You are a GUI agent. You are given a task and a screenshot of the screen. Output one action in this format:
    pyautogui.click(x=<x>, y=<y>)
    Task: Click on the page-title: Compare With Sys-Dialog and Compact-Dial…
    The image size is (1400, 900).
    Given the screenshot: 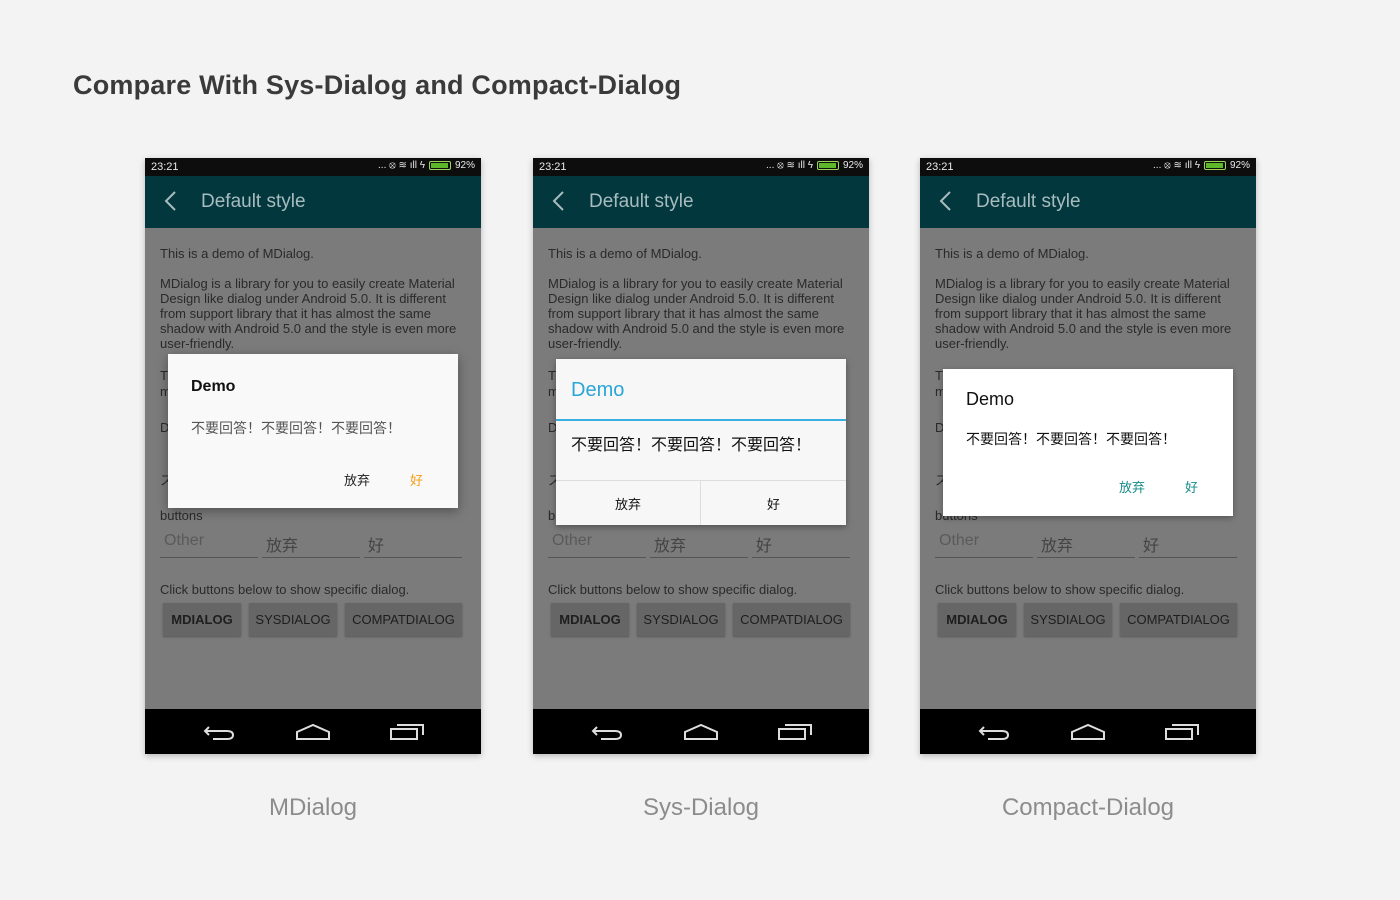 What is the action you would take?
    pyautogui.click(x=377, y=85)
    